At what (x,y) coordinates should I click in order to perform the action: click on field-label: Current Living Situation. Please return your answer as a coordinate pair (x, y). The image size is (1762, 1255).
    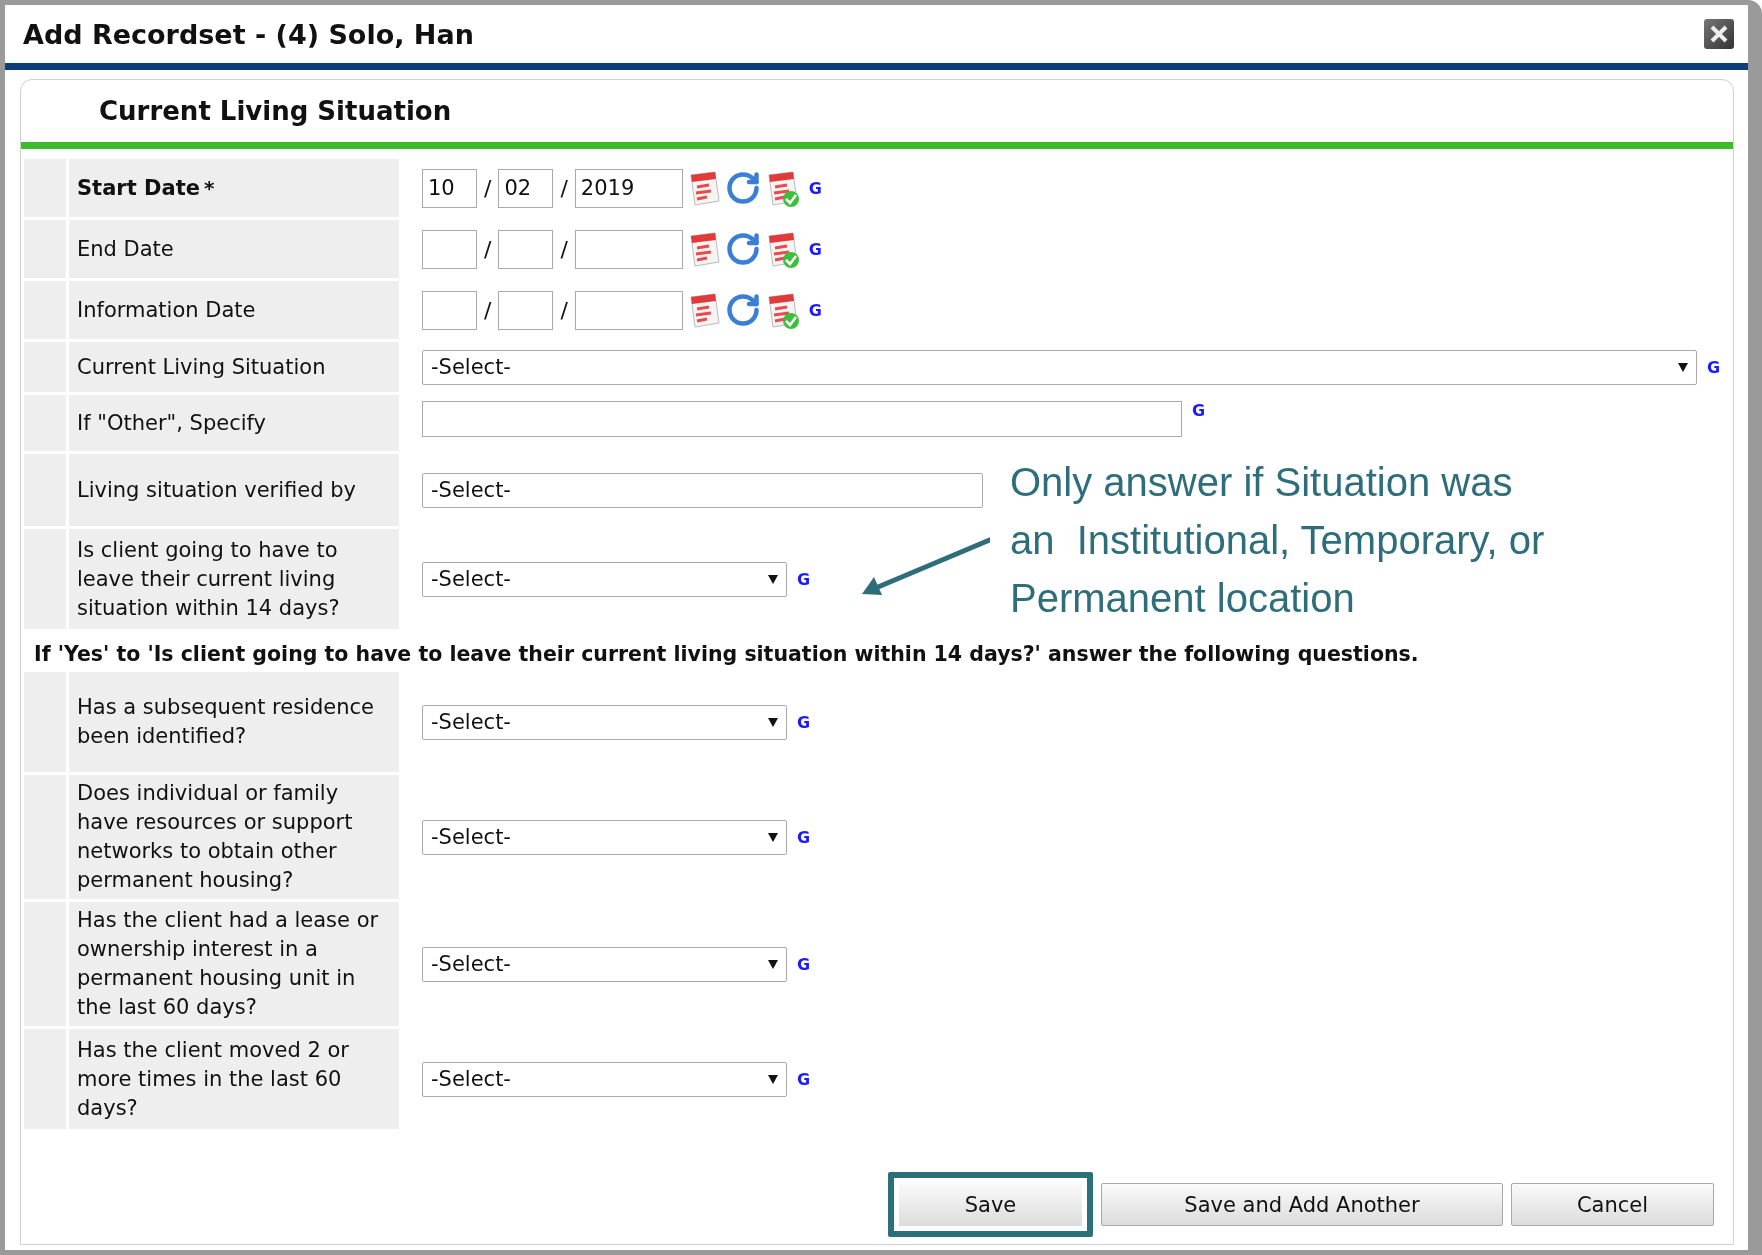
    Looking at the image, I should click on (201, 367).